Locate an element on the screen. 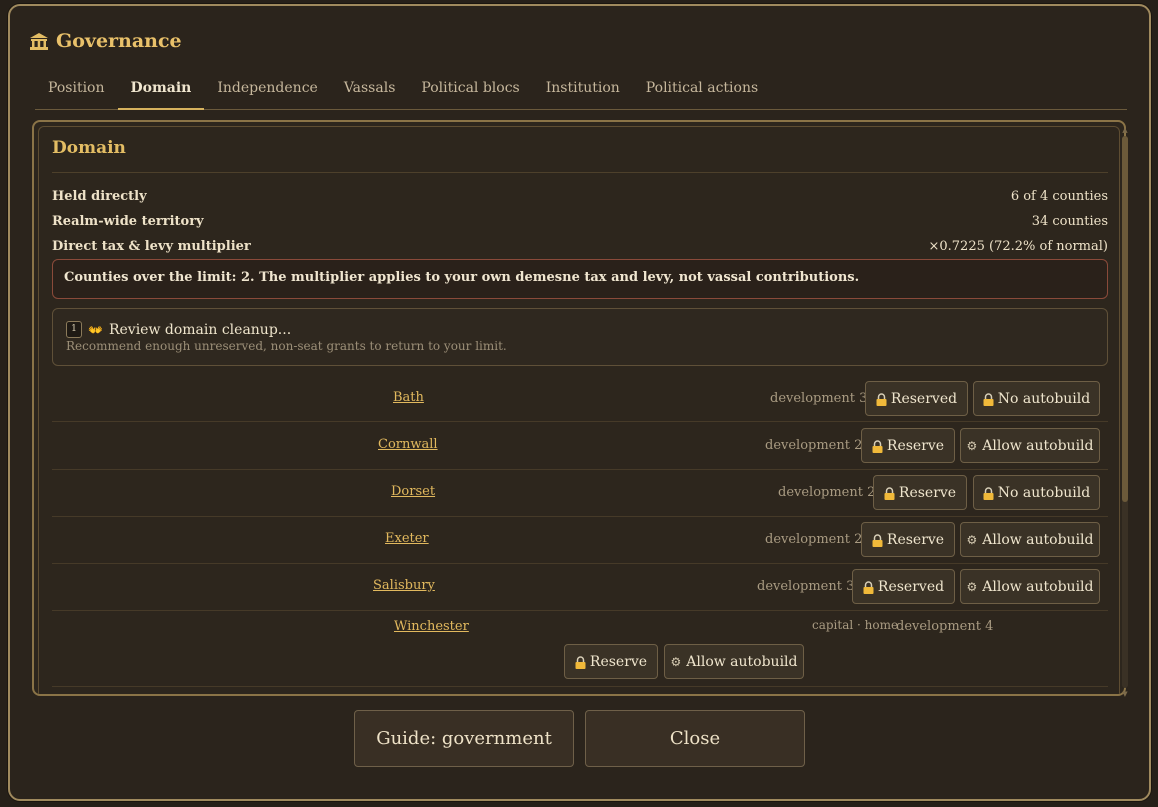  stat-label: Direct tax & levy multiplier is located at coordinates (151, 246).